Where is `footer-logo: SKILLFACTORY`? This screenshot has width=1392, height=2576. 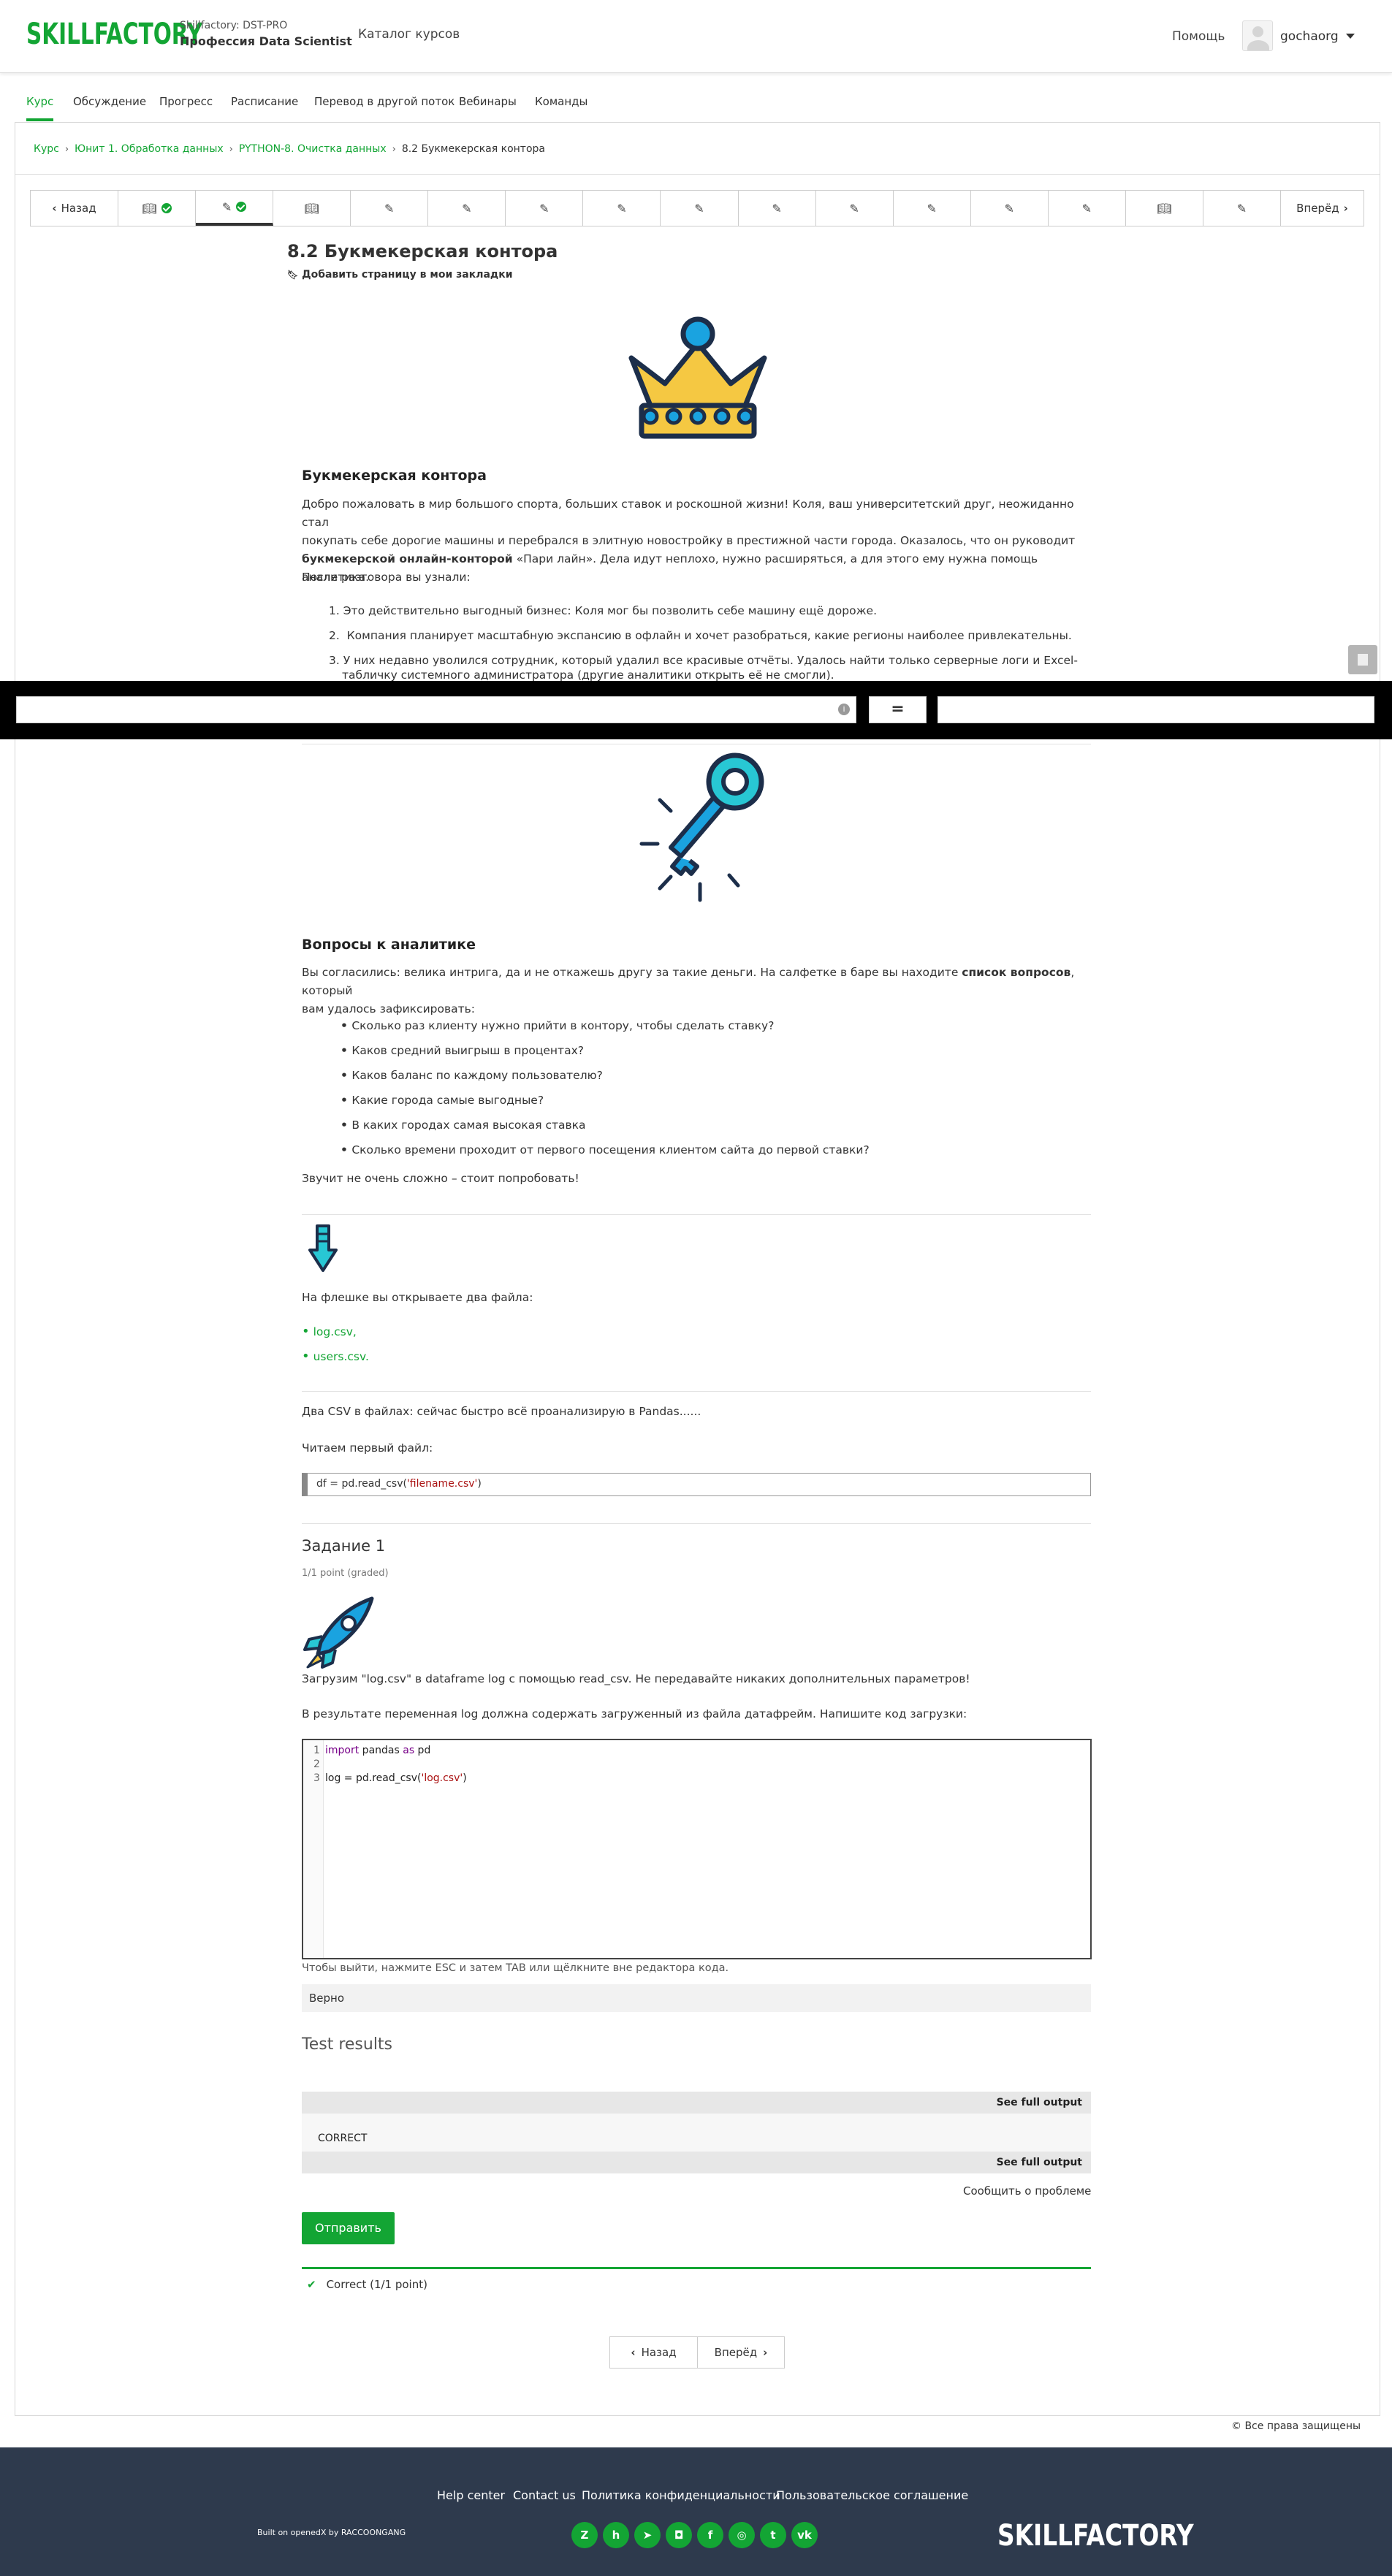
footer-logo: SKILLFACTORY is located at coordinates (1095, 2536).